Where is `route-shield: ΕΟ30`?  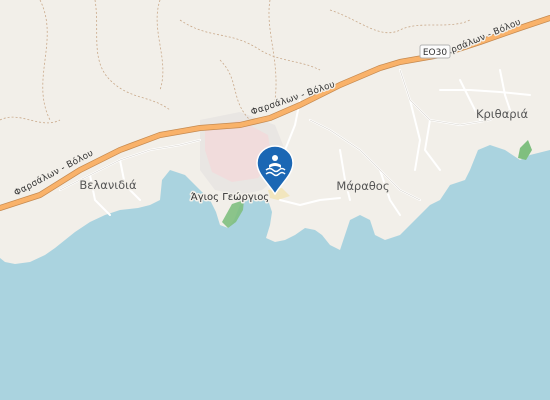
route-shield: ΕΟ30 is located at coordinates (435, 51).